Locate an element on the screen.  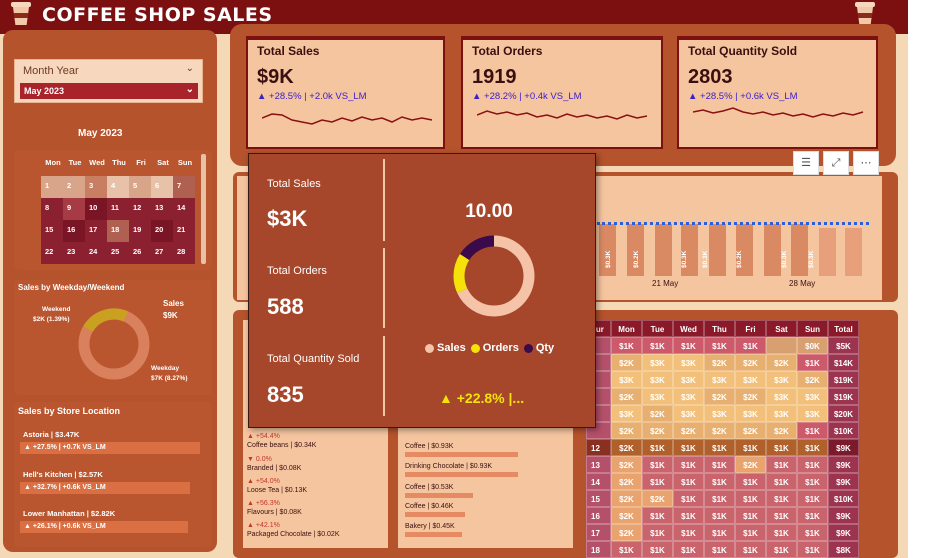
heatmap-cell: $0K is located at coordinates (812, 345).